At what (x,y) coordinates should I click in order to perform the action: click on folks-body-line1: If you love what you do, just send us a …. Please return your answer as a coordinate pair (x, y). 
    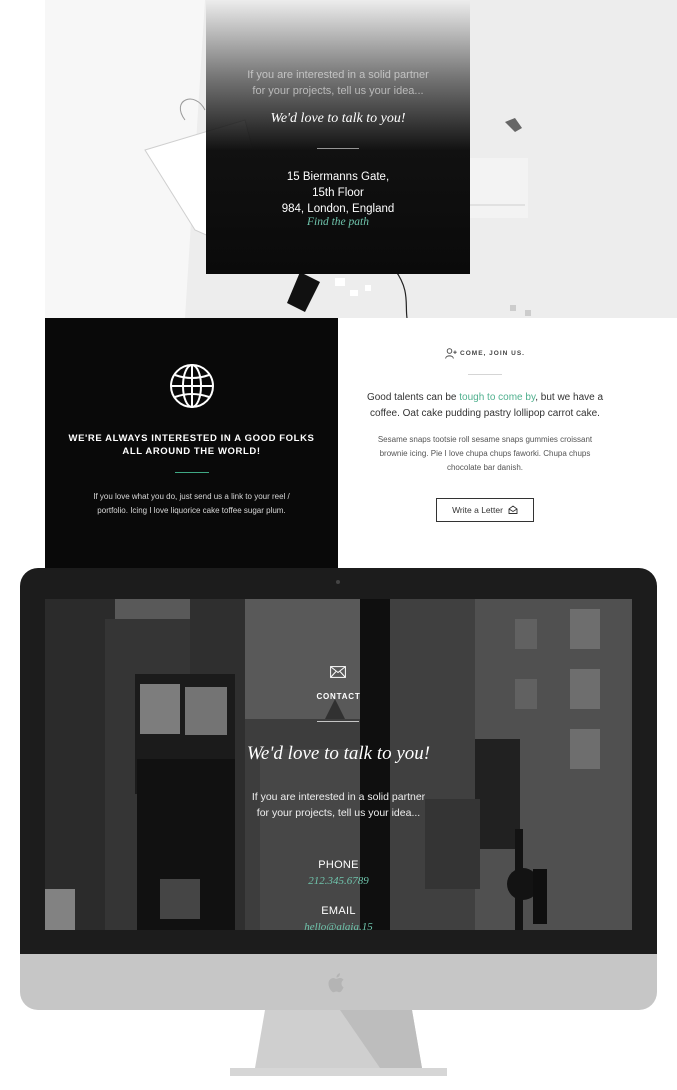
    Looking at the image, I should click on (191, 496).